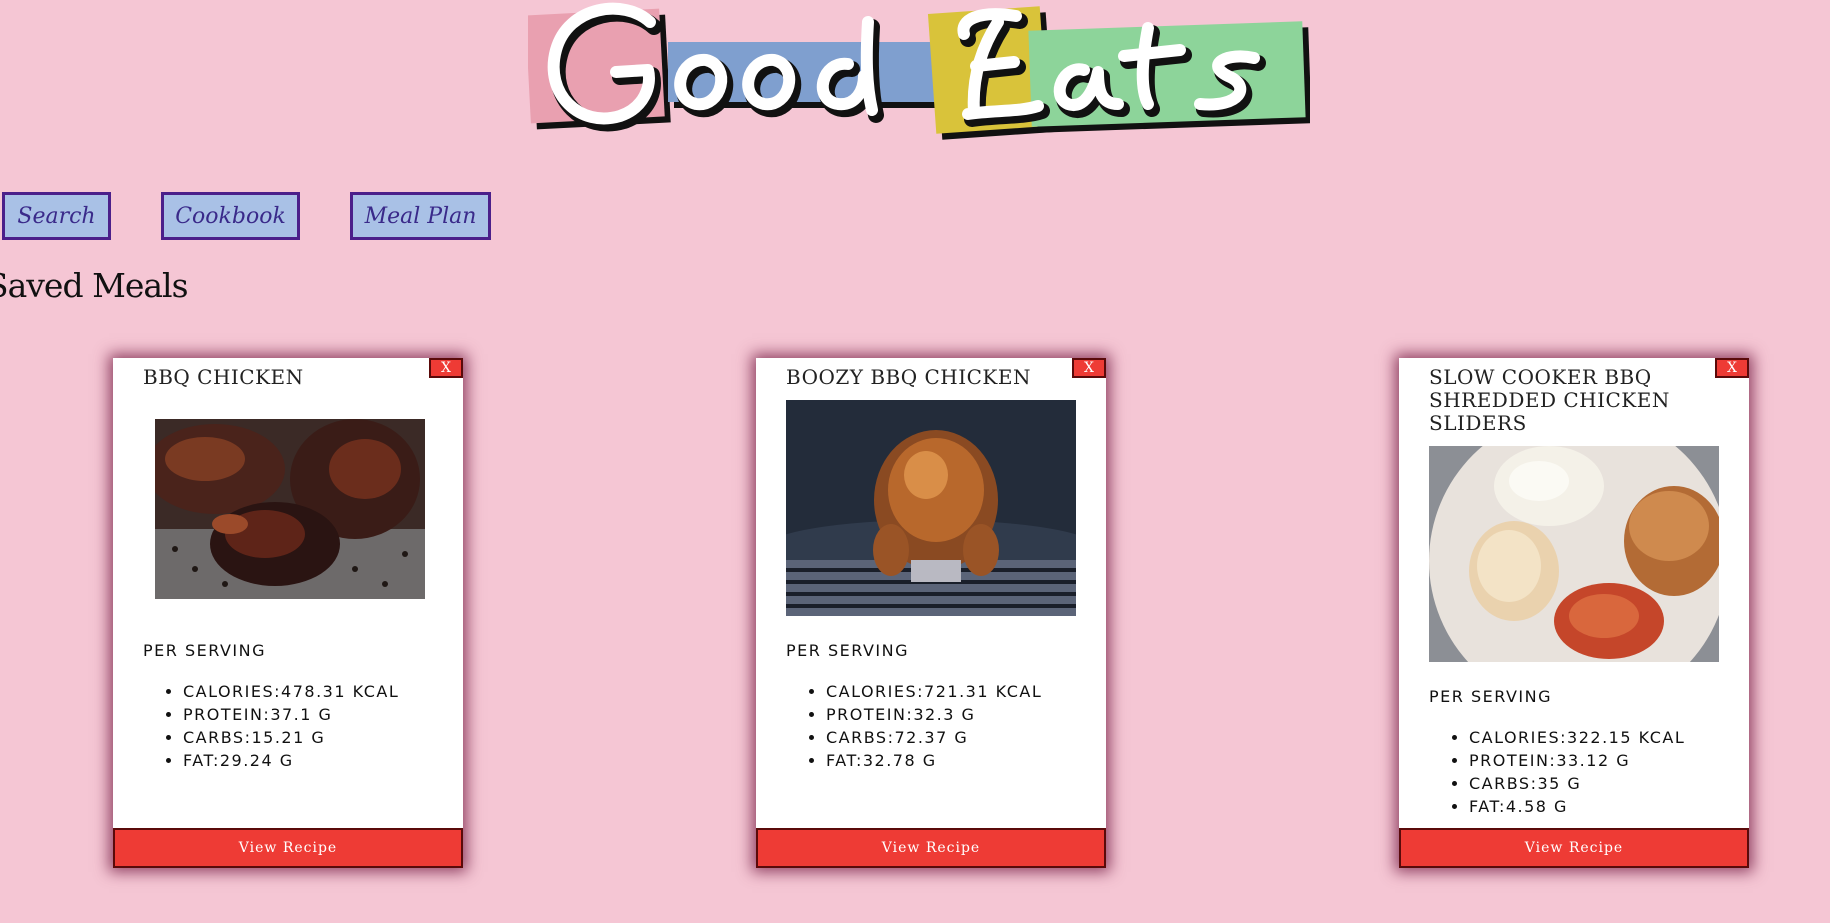  I want to click on fat-value: Fat:4.58 g, so click(1577, 806).